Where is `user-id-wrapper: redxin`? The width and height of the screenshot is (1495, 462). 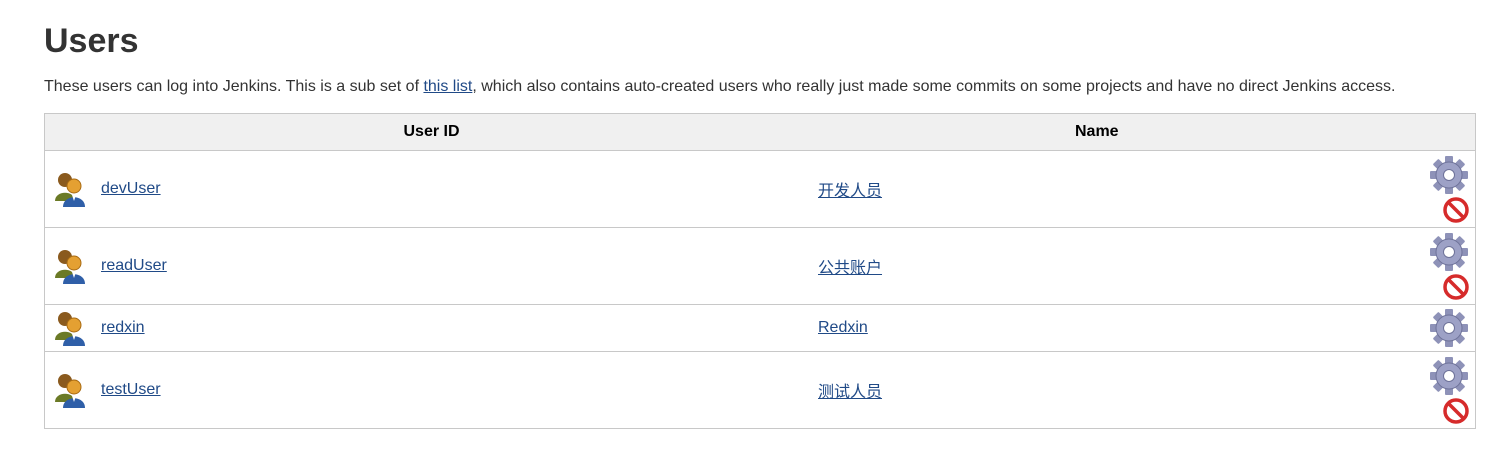 user-id-wrapper: redxin is located at coordinates (431, 328).